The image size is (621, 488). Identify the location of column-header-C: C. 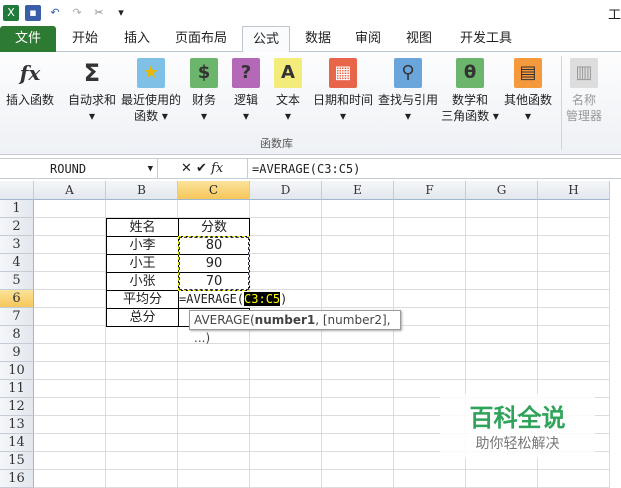
(214, 190).